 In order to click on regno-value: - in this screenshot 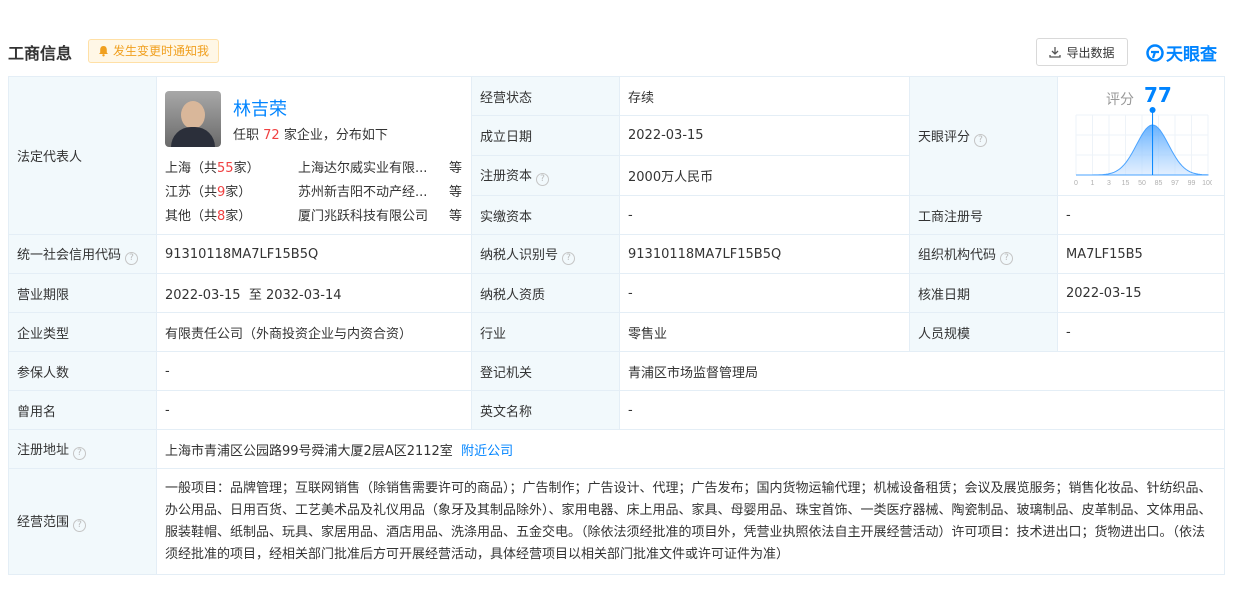, I will do `click(1141, 215)`.